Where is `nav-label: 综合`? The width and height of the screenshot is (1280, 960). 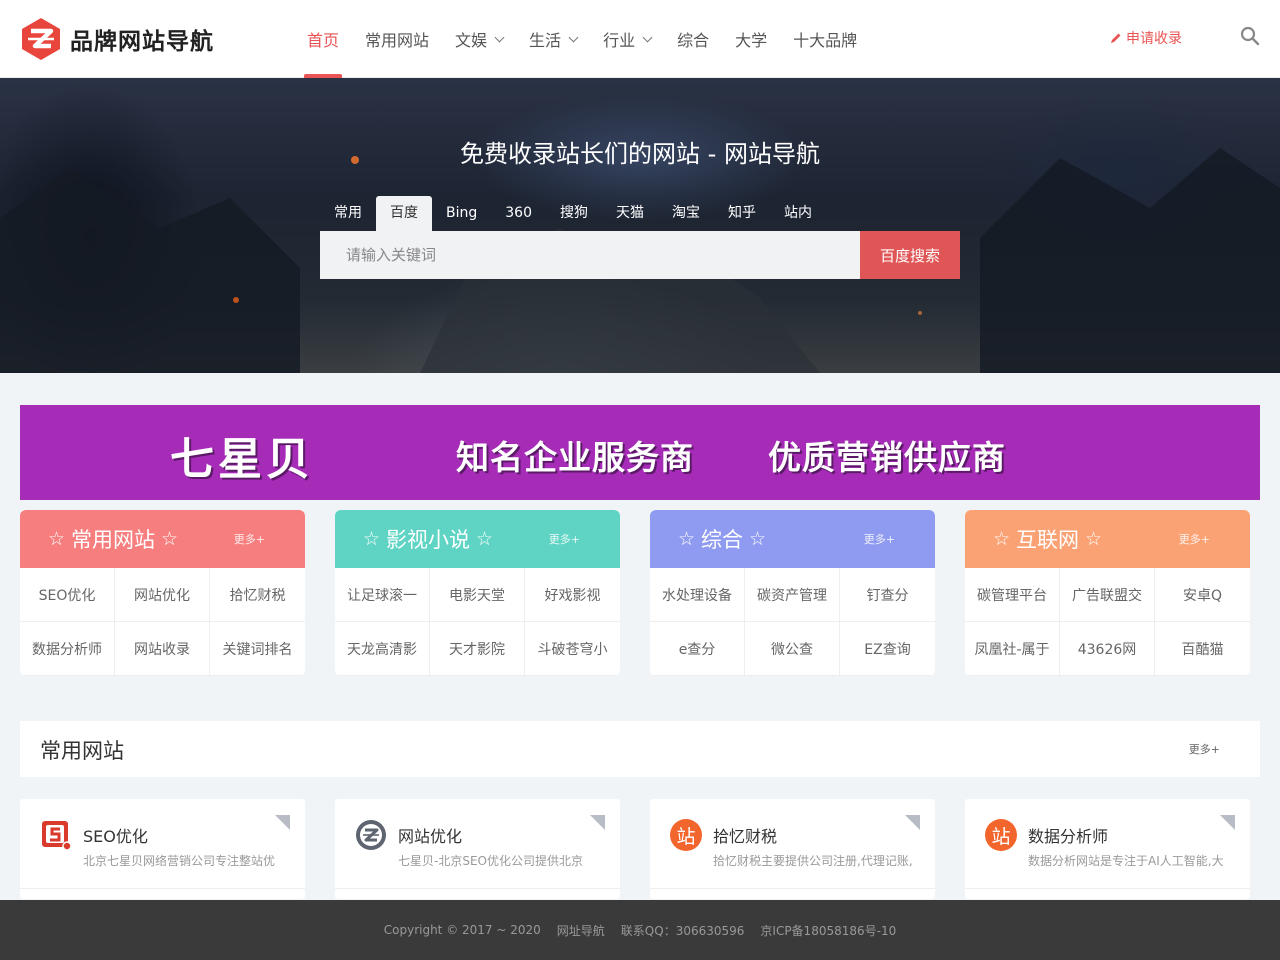 nav-label: 综合 is located at coordinates (693, 40).